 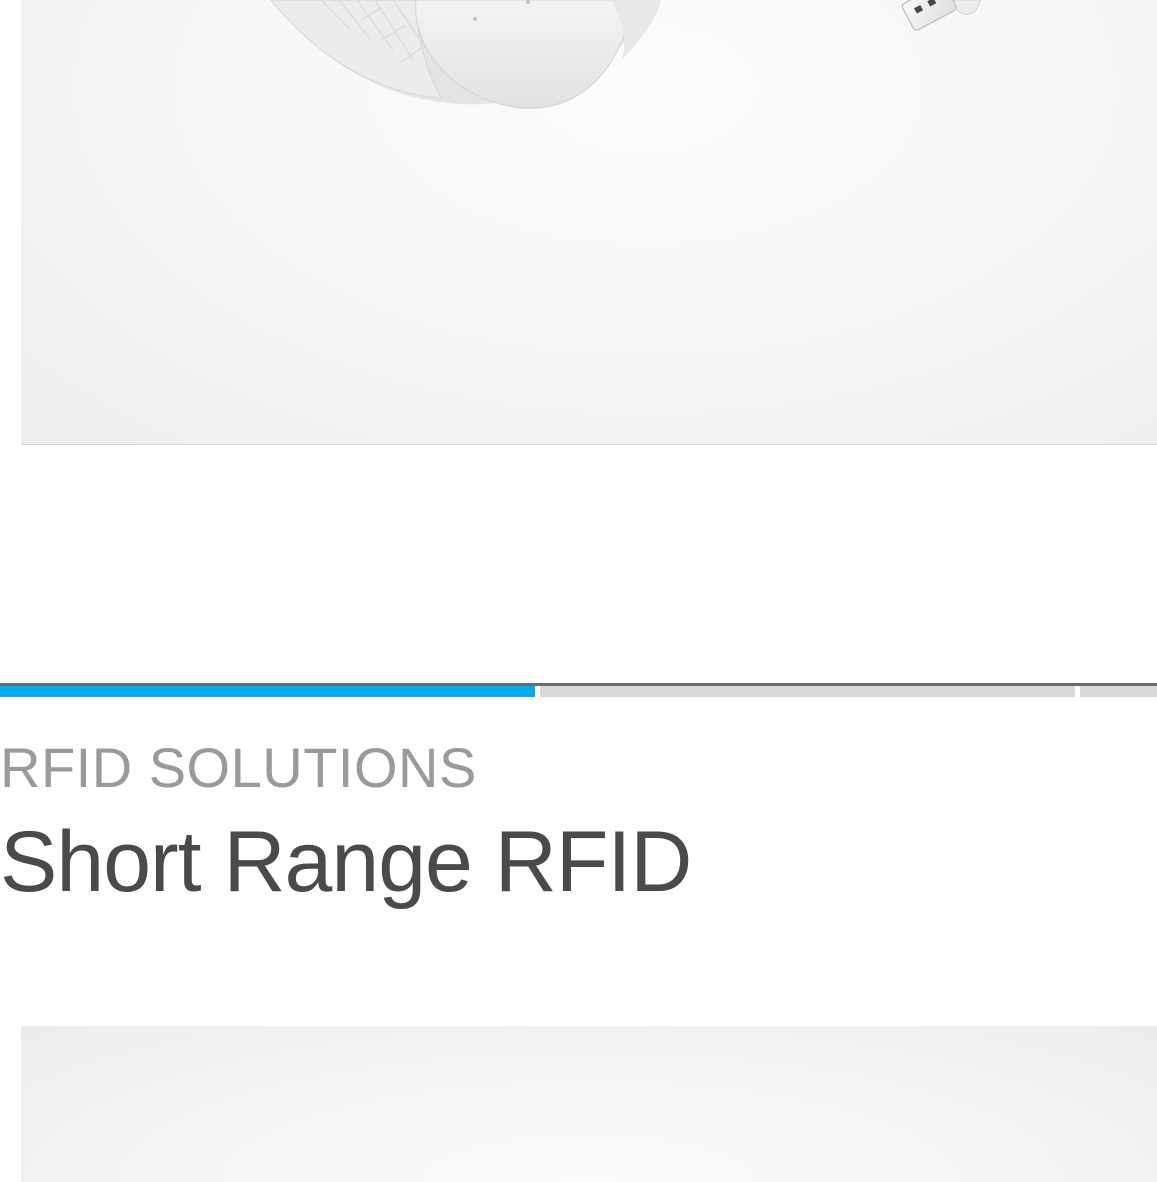 I want to click on slider-pagination, so click(x=578, y=691).